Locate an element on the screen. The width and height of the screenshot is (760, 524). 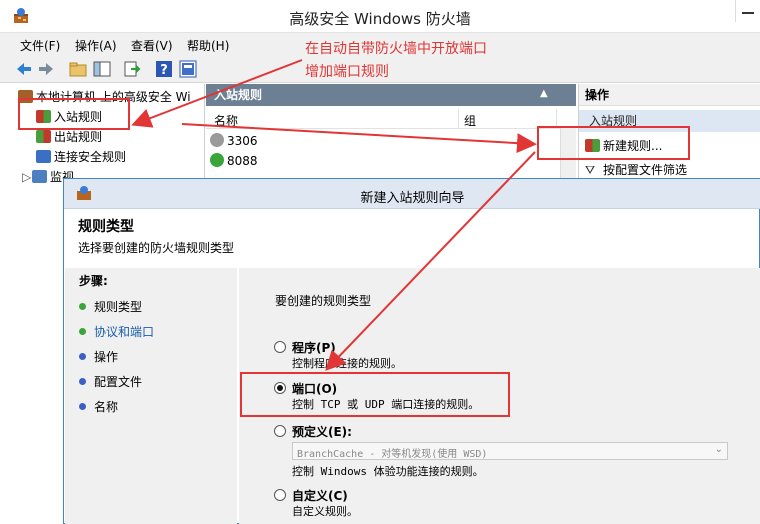
arrow-to-new-rule is located at coordinates (359, 138).